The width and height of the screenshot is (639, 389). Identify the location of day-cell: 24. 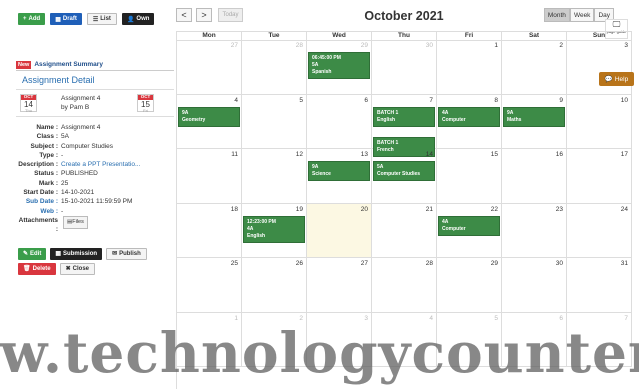
(599, 230).